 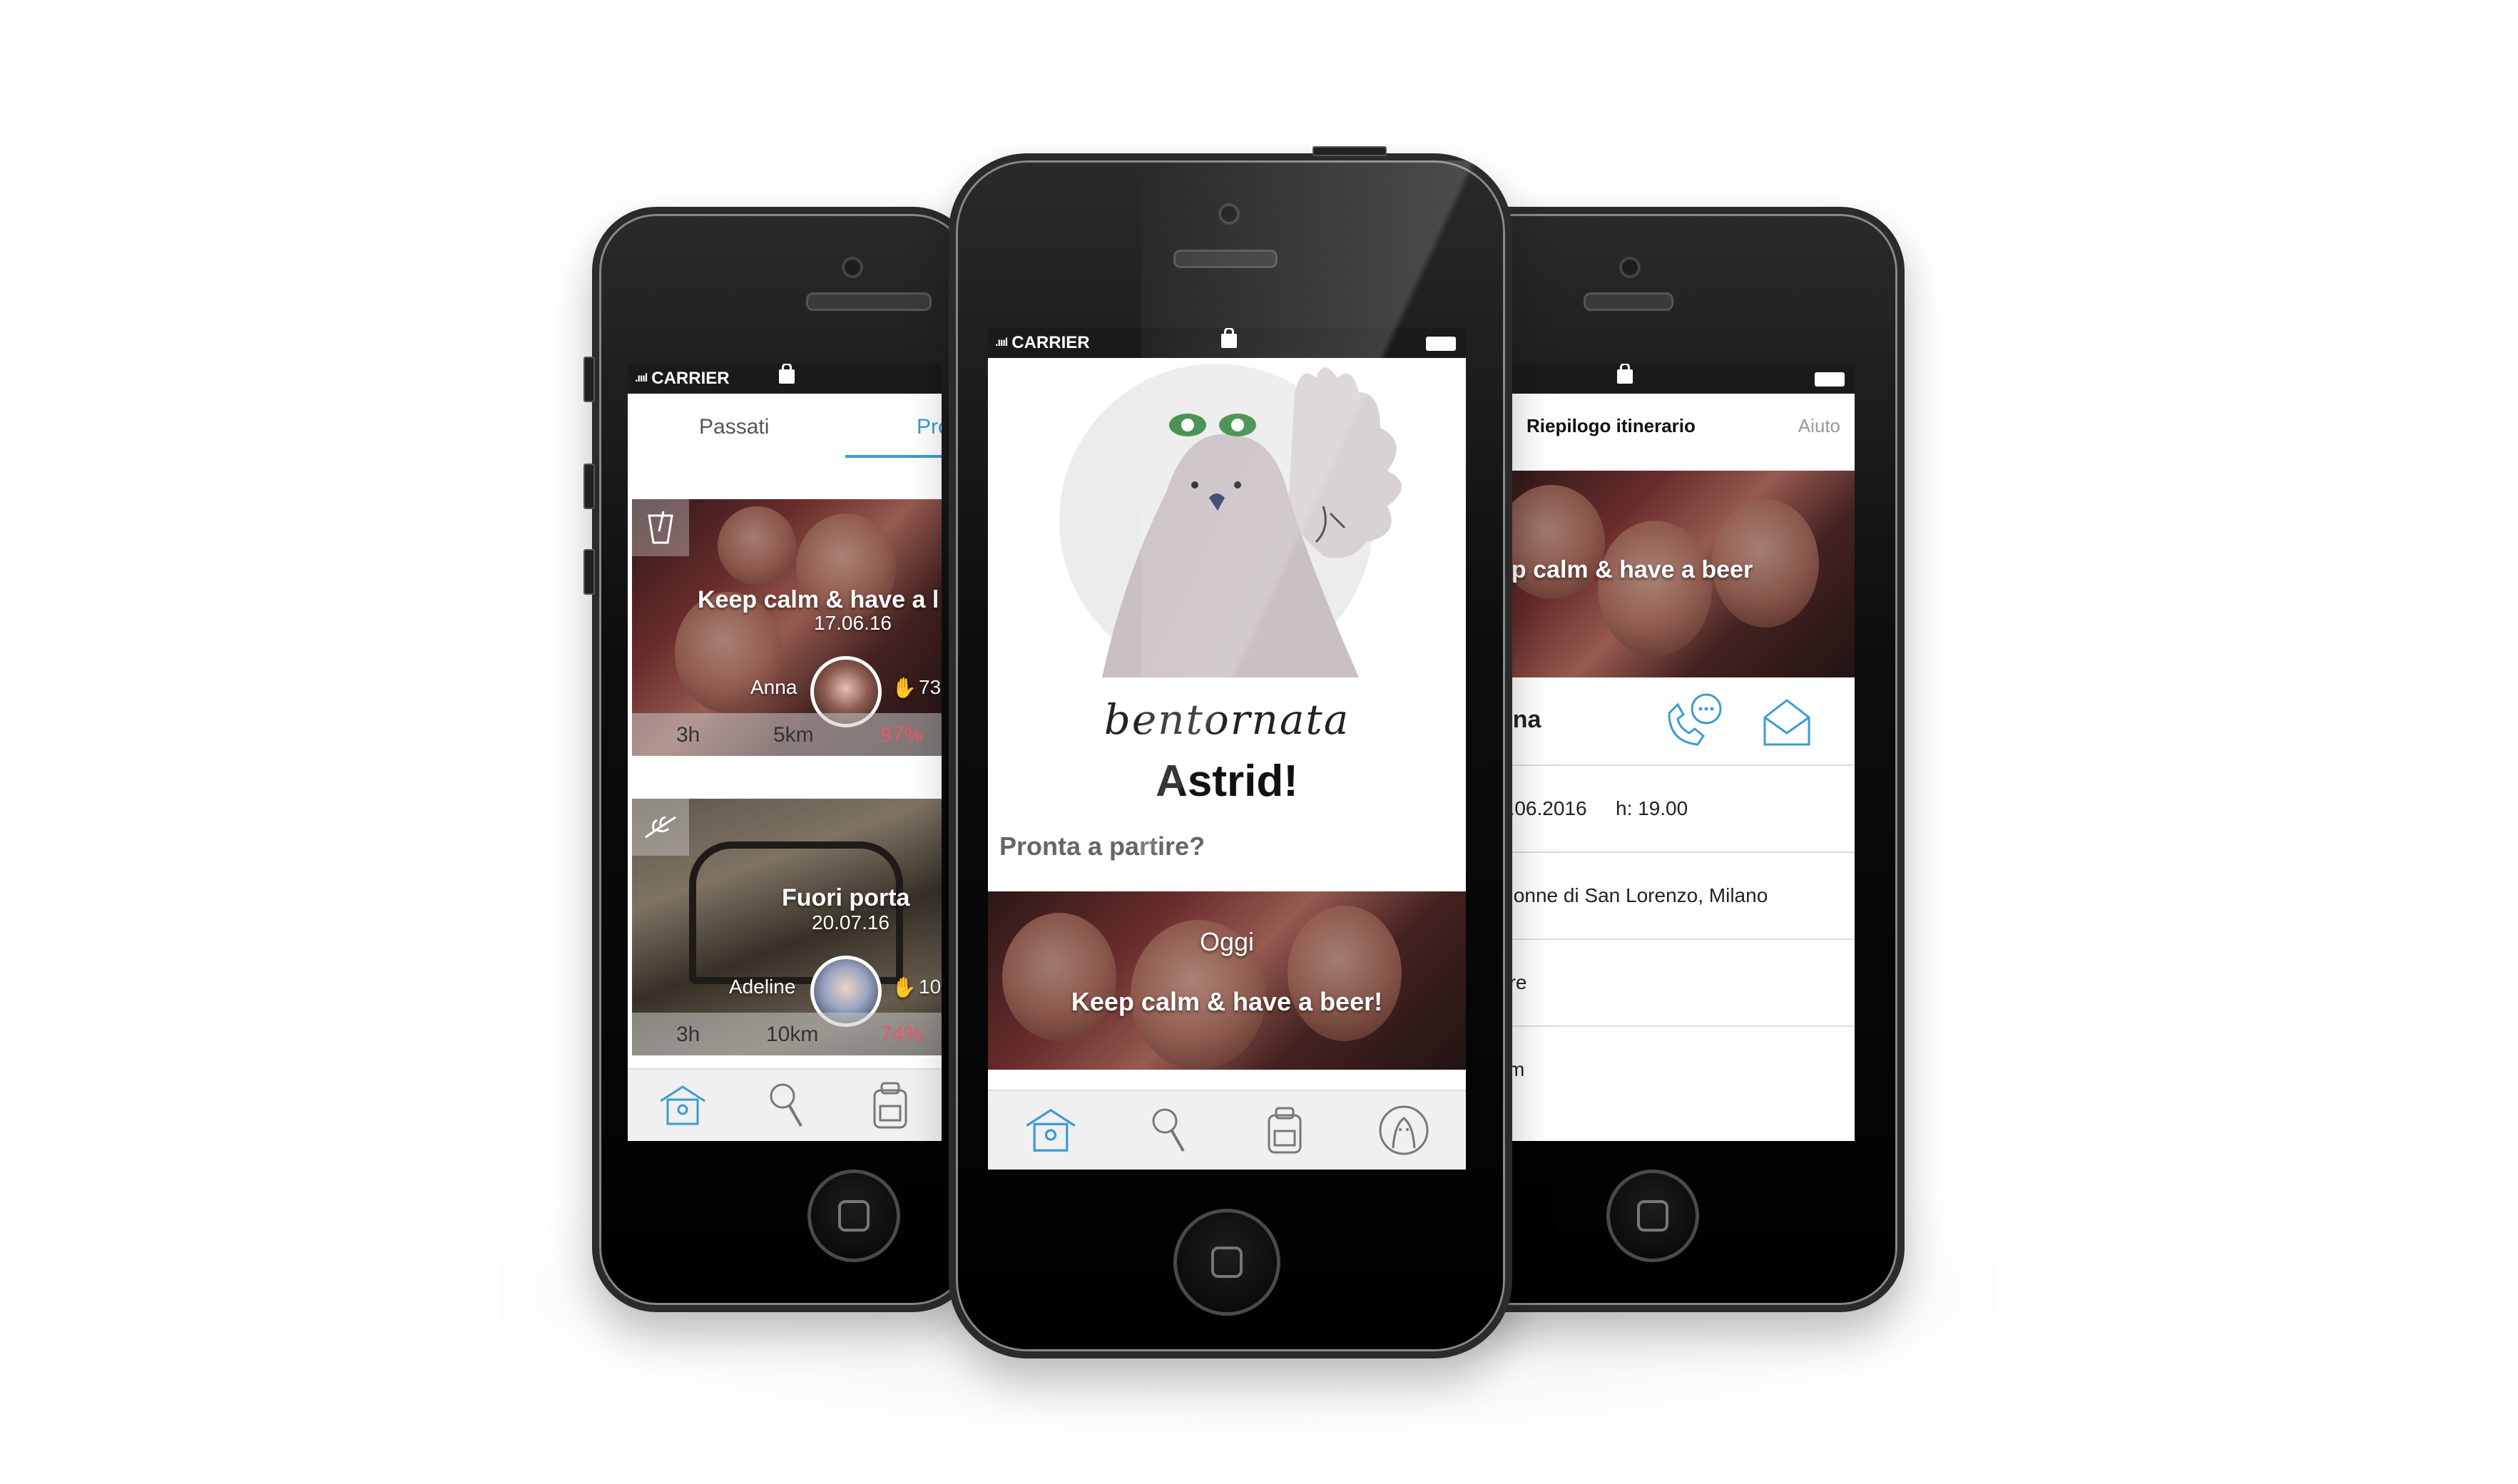 What do you see at coordinates (1625, 569) in the screenshot?
I see `trip-title: ep calm & have a beer` at bounding box center [1625, 569].